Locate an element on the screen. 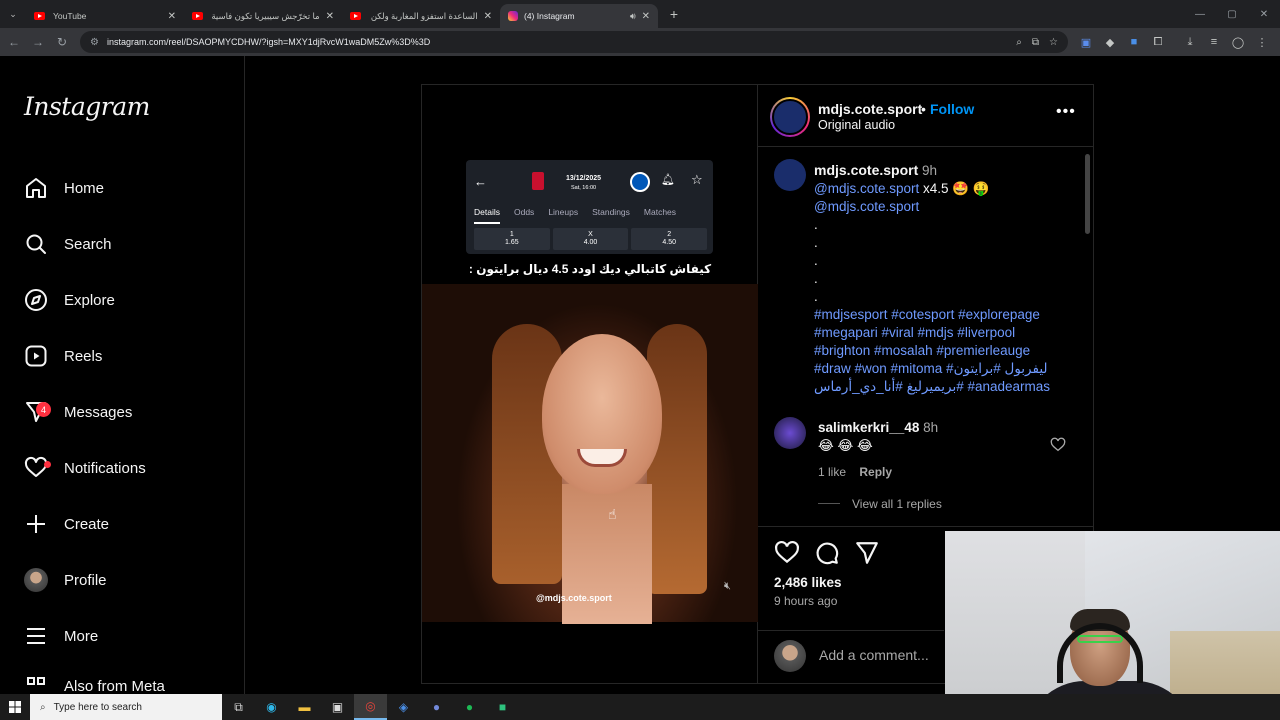 This screenshot has width=1280, height=720. store-icon: ▣ is located at coordinates (337, 707).